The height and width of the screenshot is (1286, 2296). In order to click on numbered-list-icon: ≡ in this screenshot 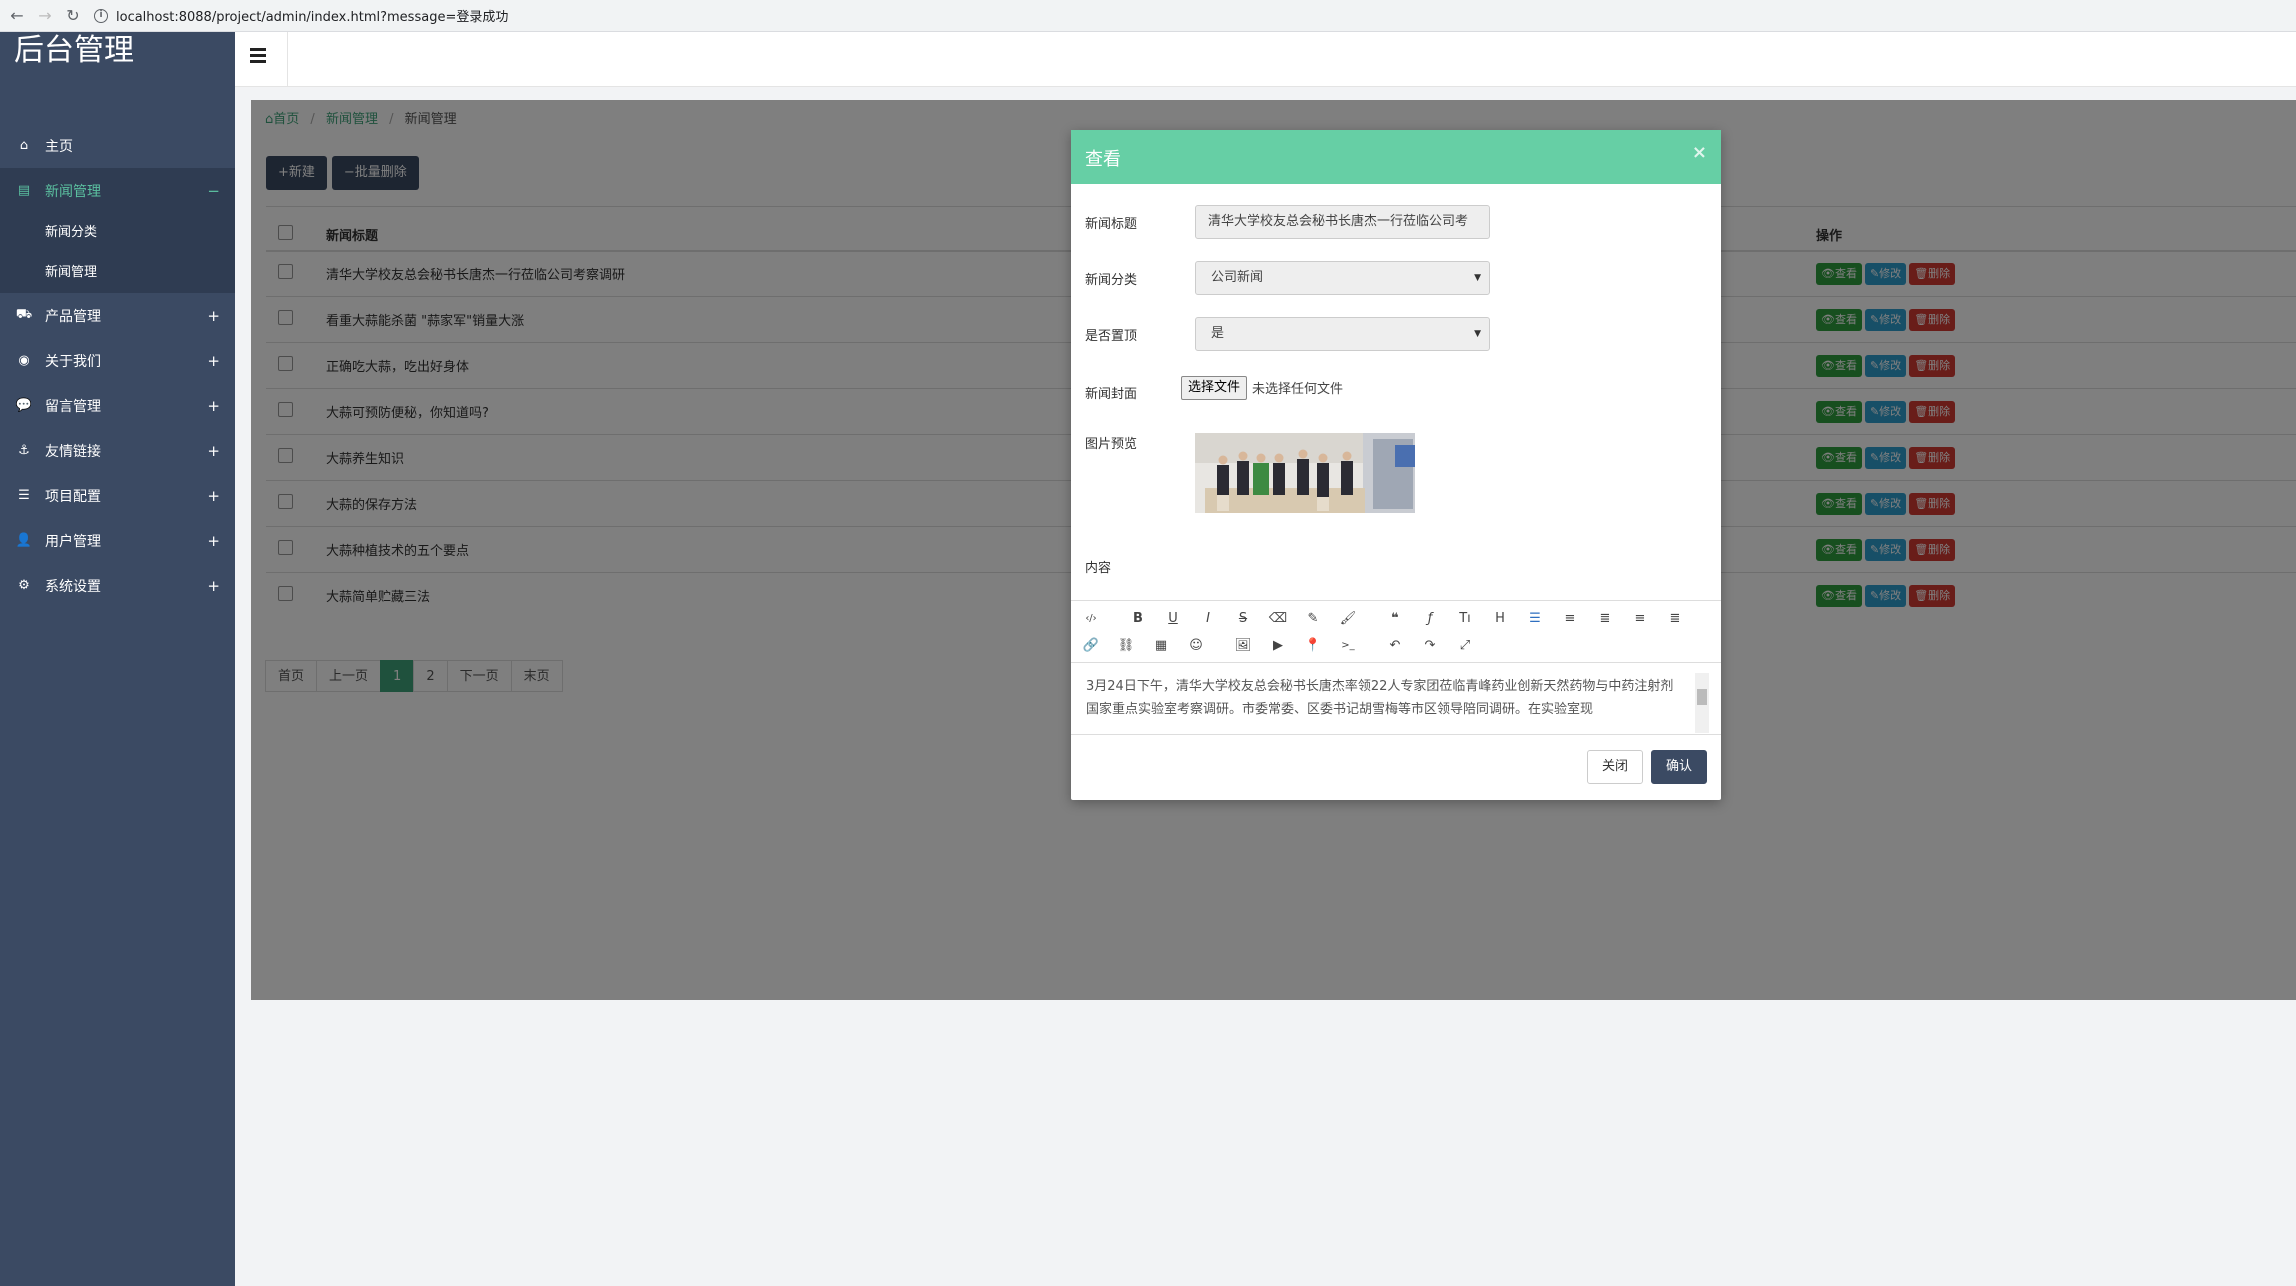, I will do `click(1570, 619)`.